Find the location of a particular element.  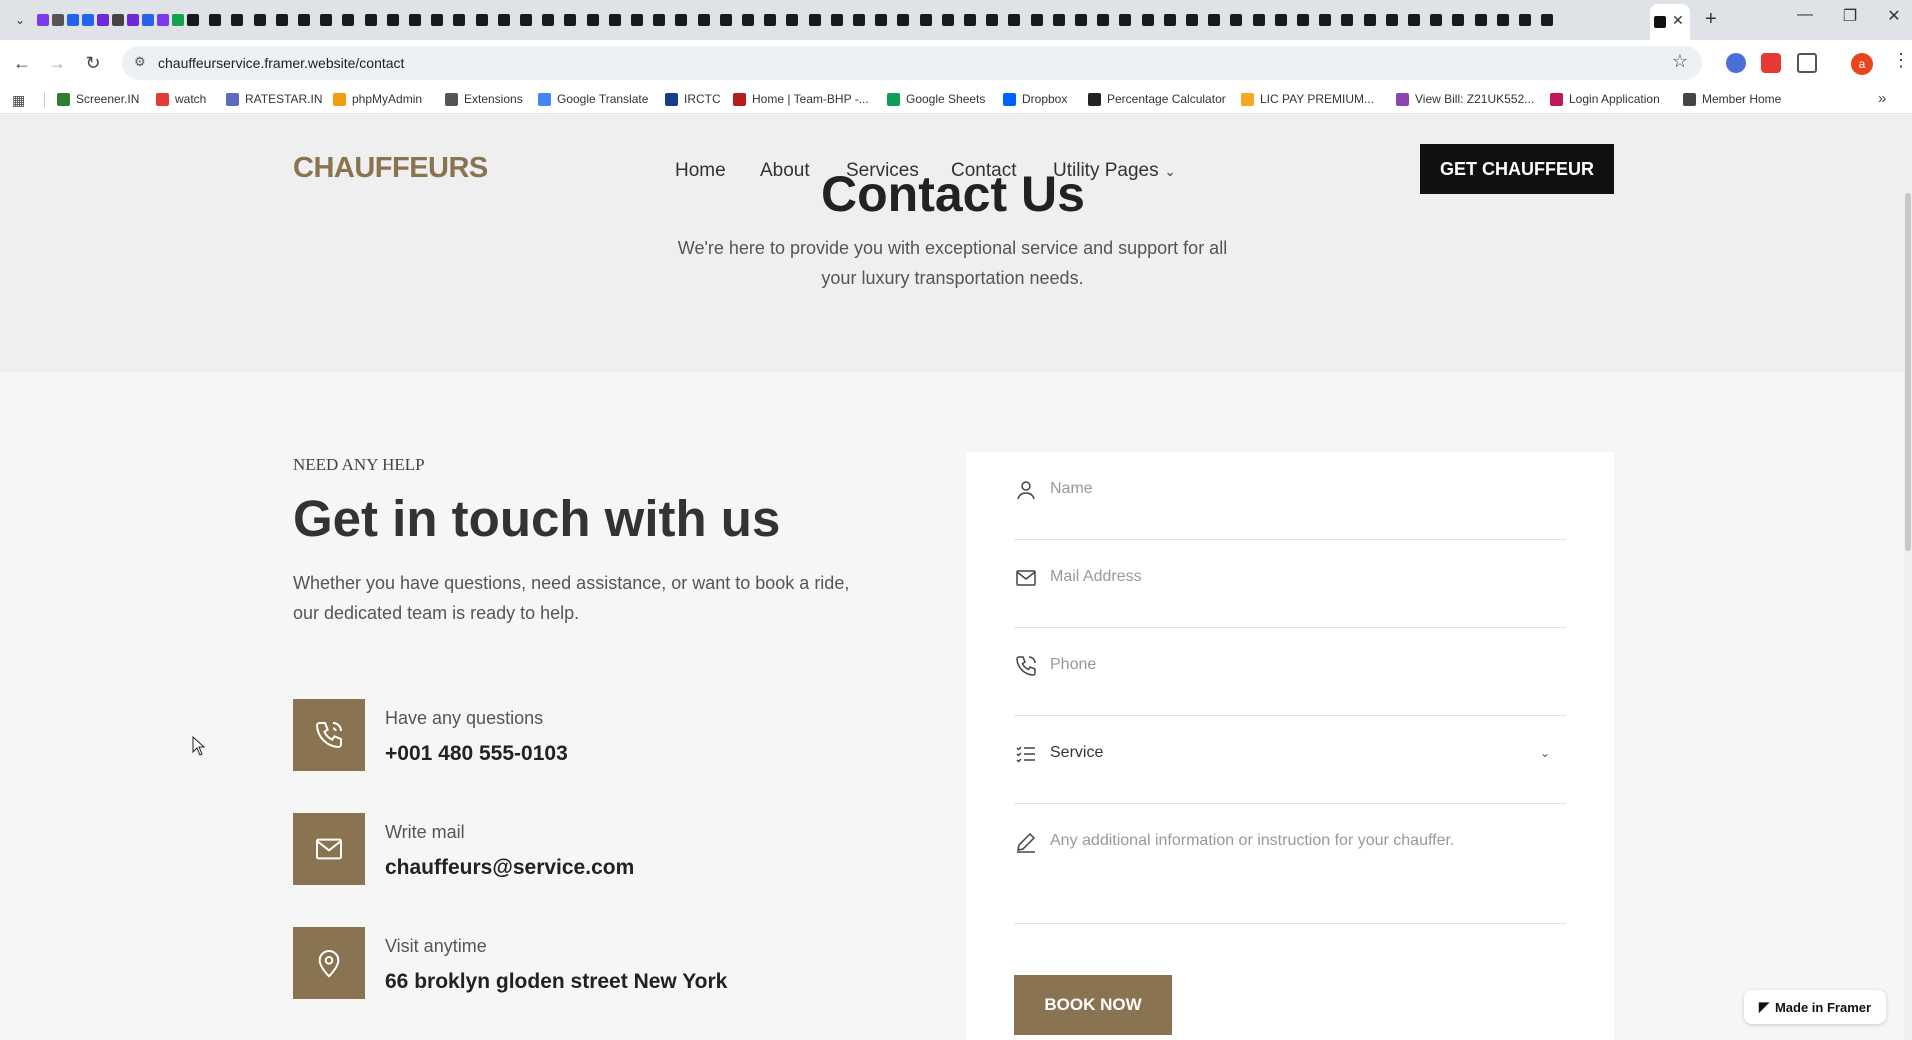

reload-icon: ↻ is located at coordinates (93, 63).